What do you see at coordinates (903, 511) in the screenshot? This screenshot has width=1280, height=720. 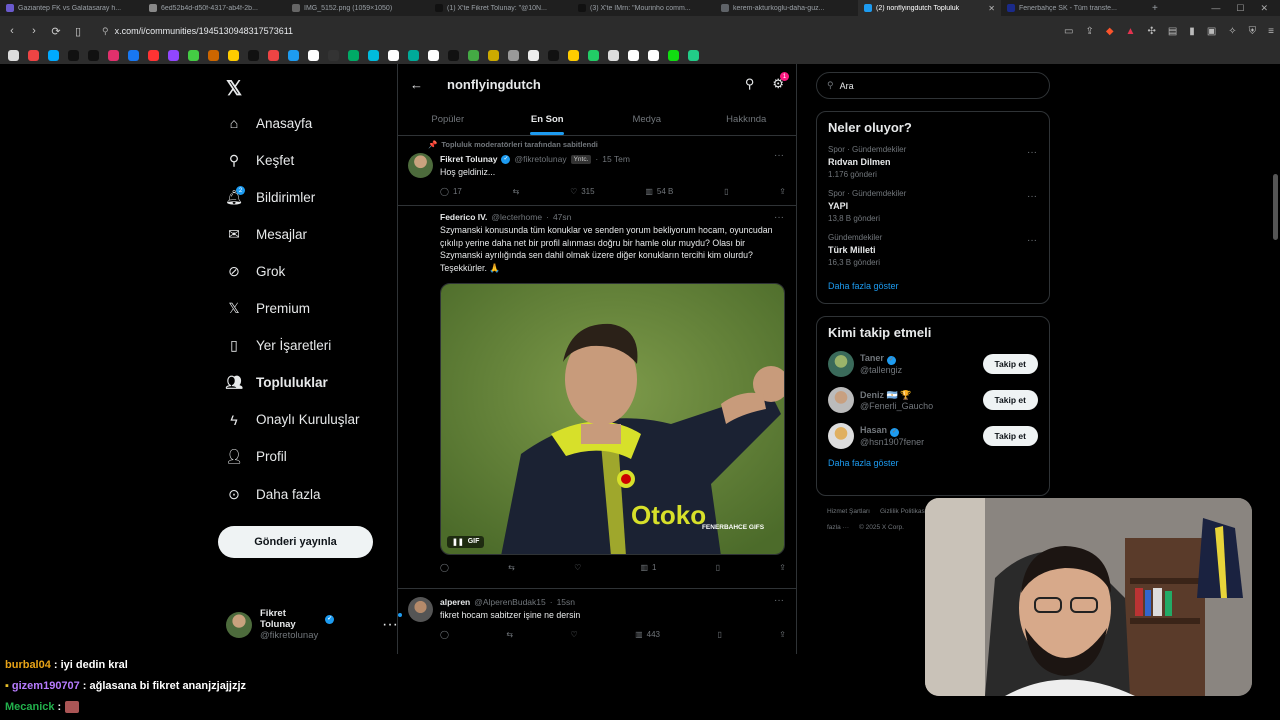 I see `footer-link: Gizlilik Politikası` at bounding box center [903, 511].